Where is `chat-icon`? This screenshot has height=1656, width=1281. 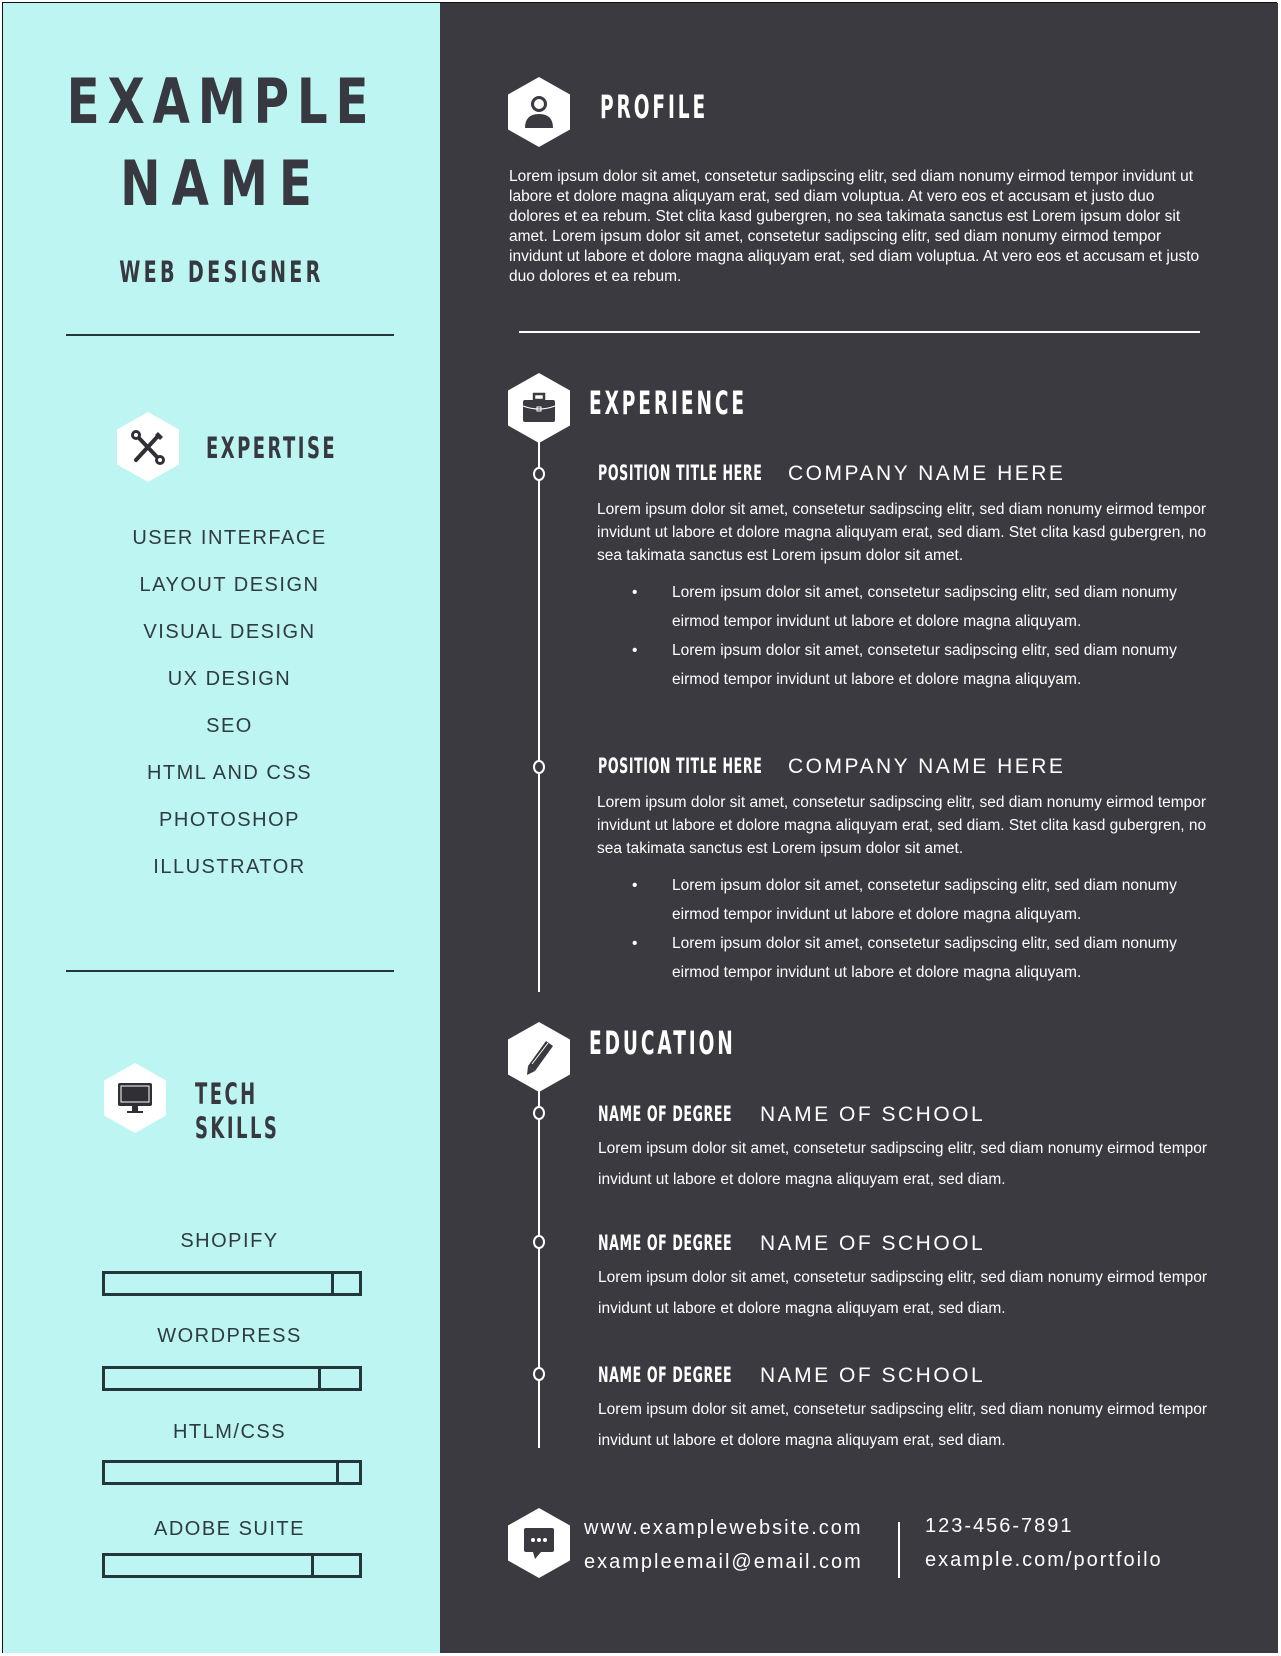
chat-icon is located at coordinates (539, 1543).